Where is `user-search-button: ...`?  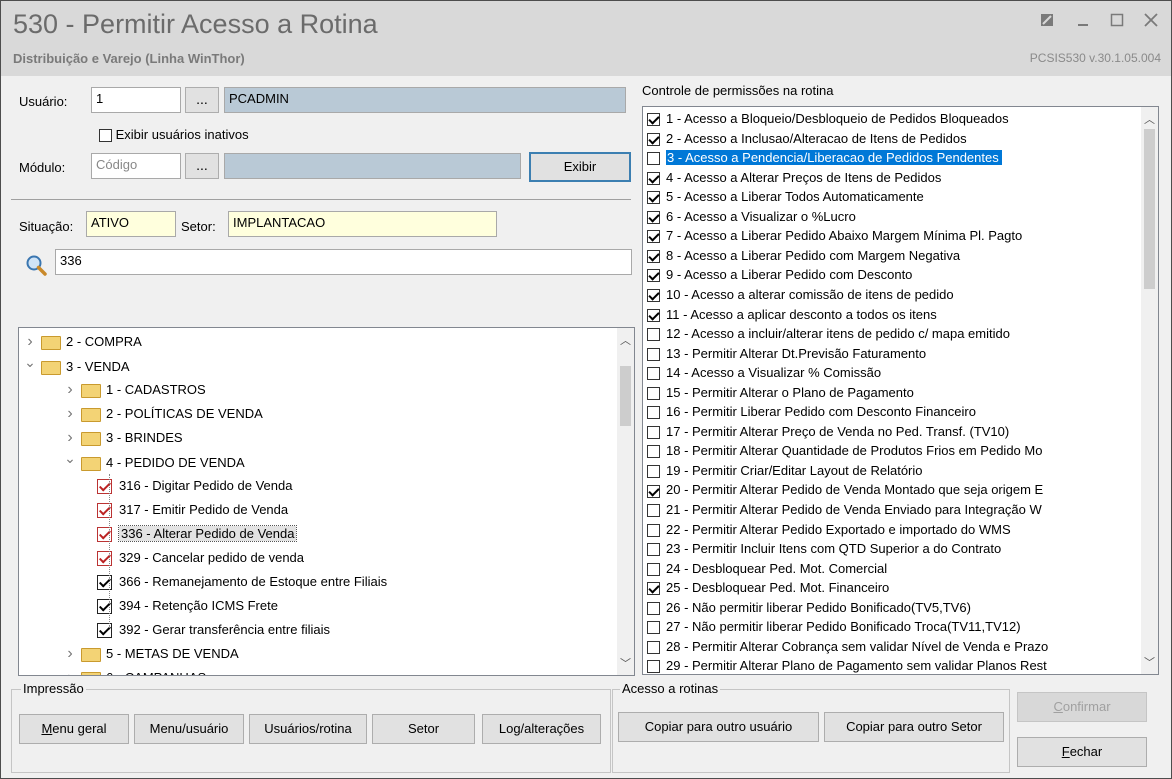 user-search-button: ... is located at coordinates (202, 100).